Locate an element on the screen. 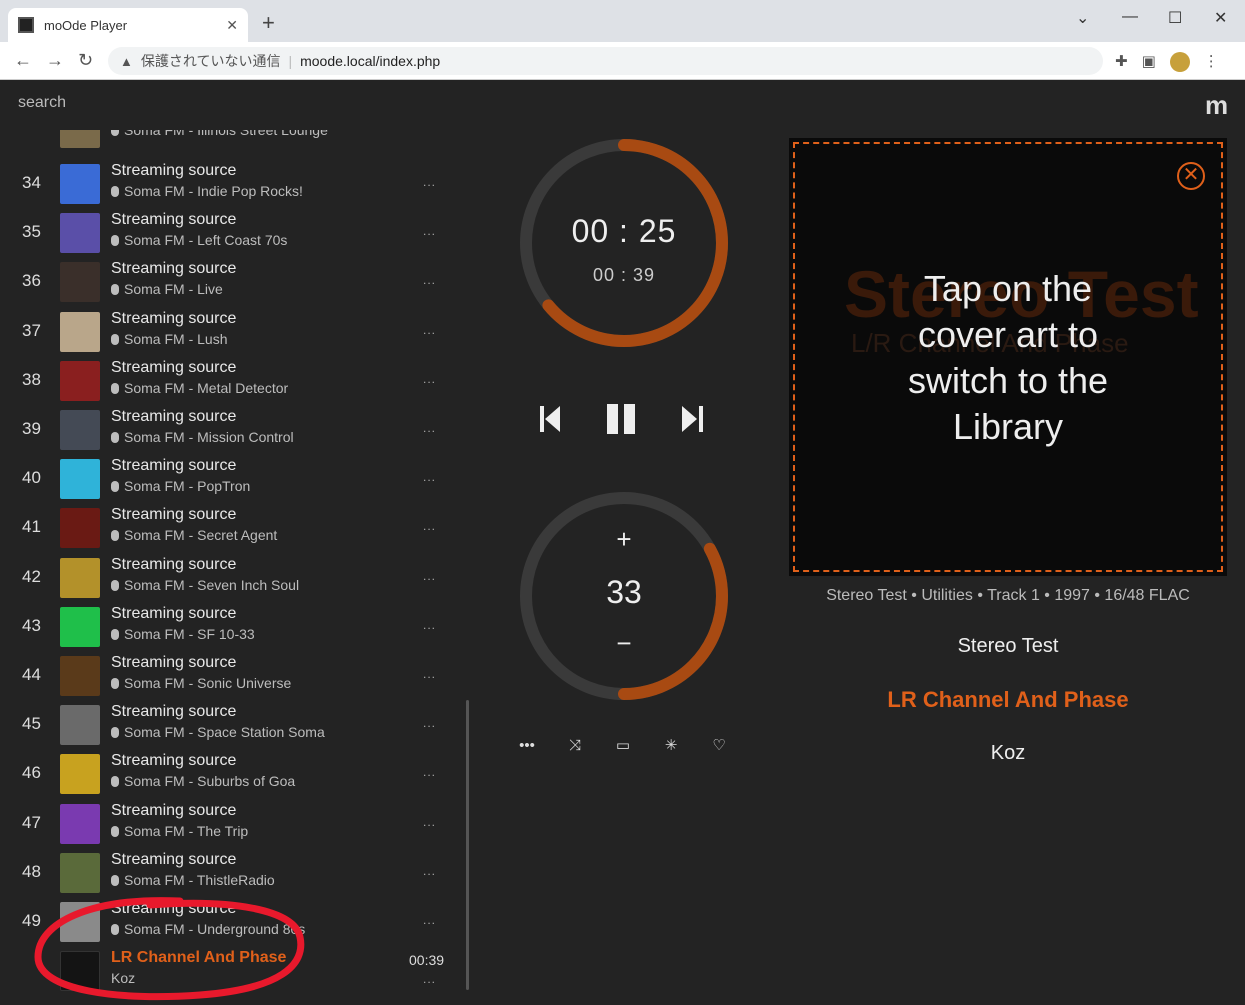  extensions-icon: ✚ is located at coordinates (1121, 62).